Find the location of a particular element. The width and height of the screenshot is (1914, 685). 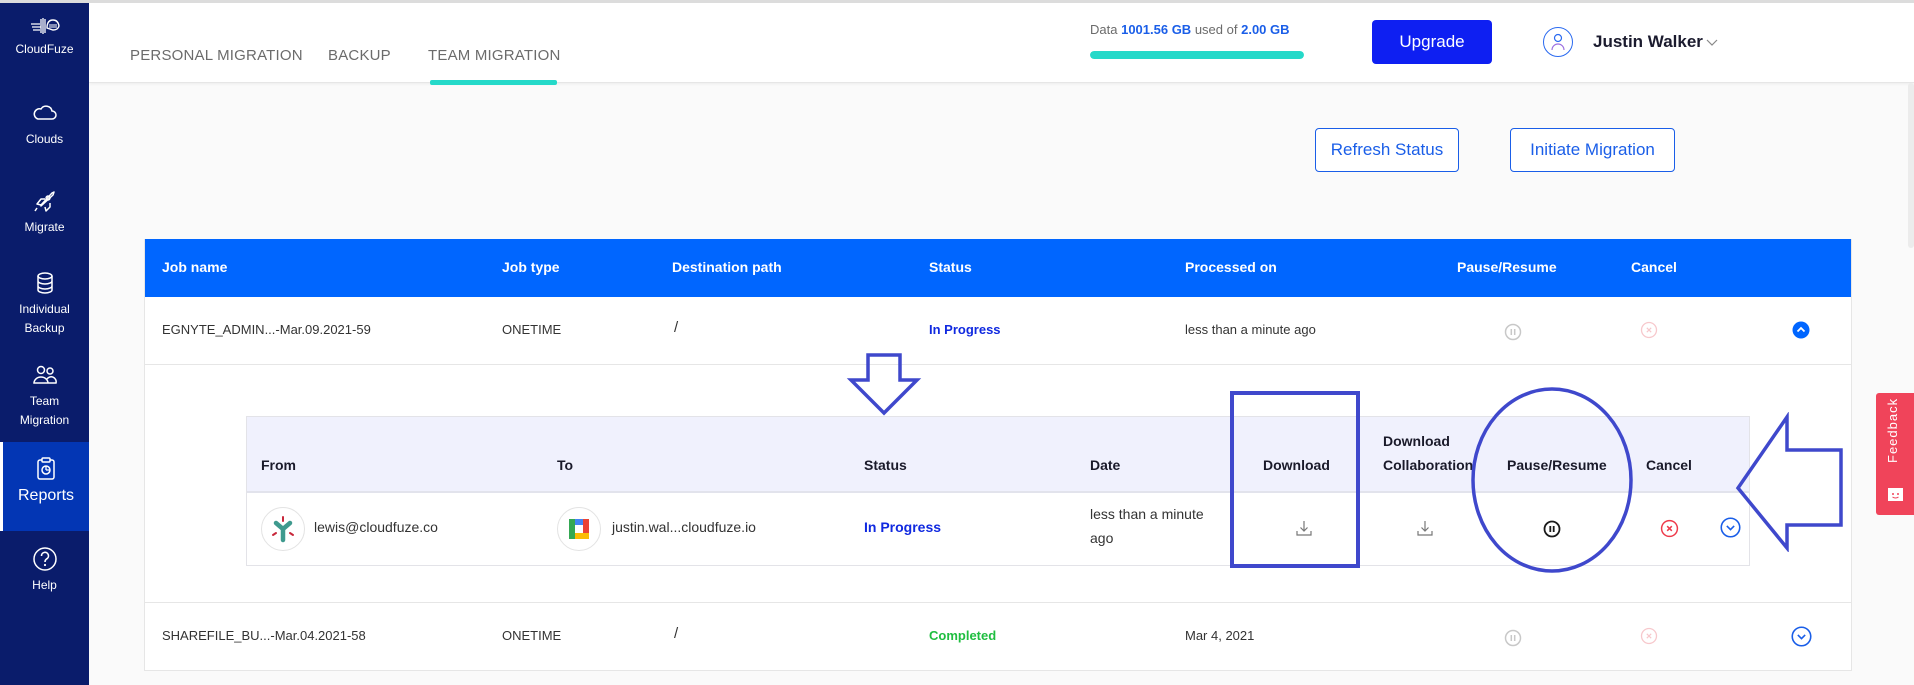

sidebar-brand: CloudFuze is located at coordinates (44, 36).